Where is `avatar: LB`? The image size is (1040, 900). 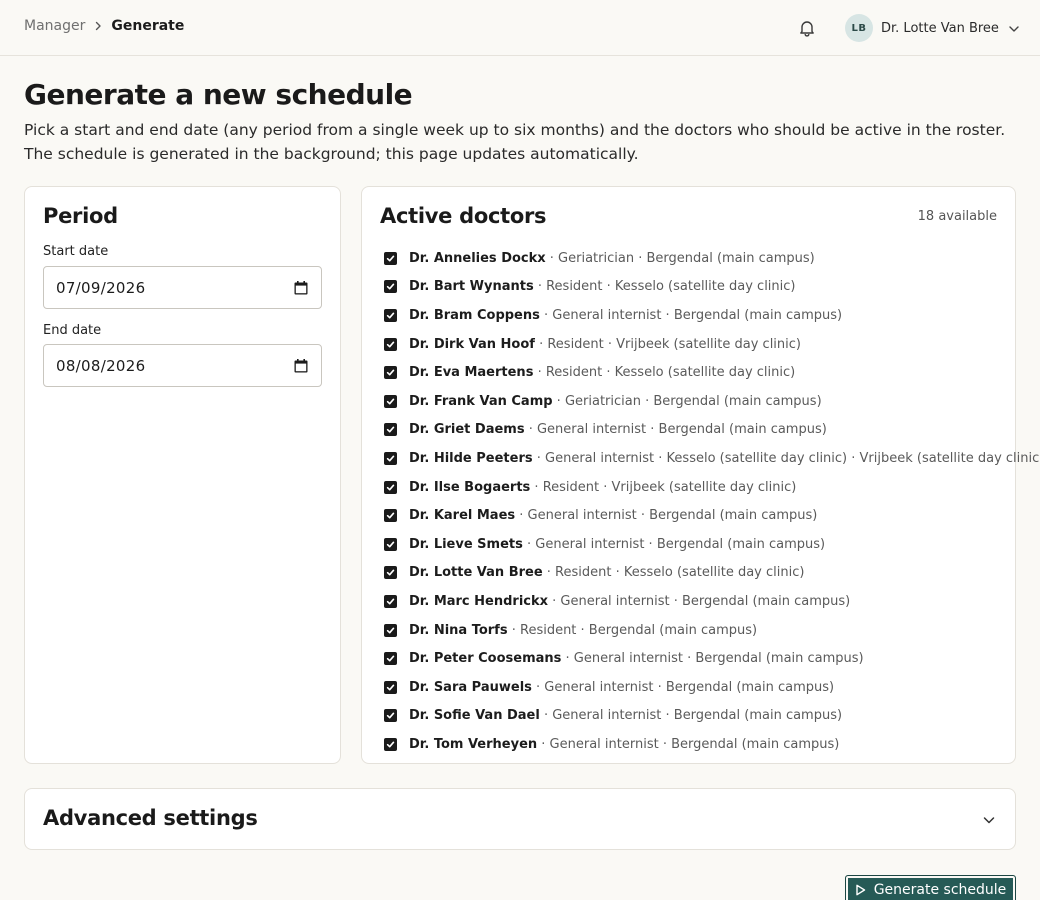 avatar: LB is located at coordinates (859, 28).